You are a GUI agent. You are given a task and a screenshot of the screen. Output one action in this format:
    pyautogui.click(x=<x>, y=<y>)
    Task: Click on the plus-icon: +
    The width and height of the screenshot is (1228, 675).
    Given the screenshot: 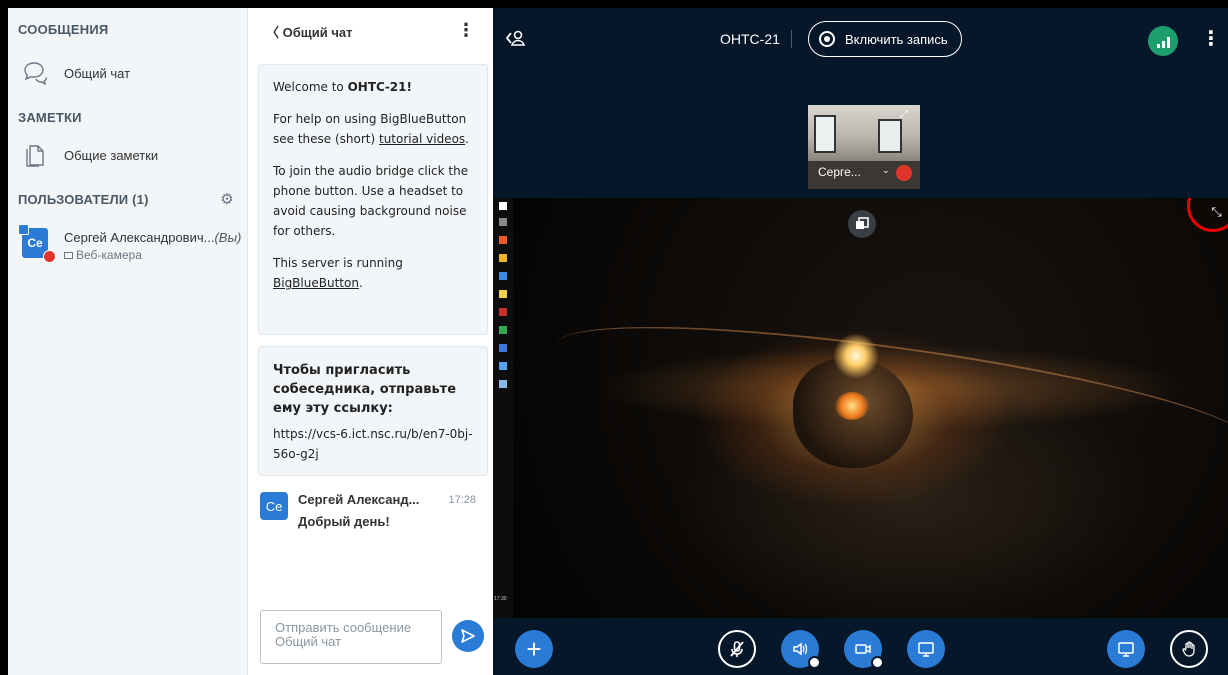 What is the action you would take?
    pyautogui.click(x=534, y=649)
    